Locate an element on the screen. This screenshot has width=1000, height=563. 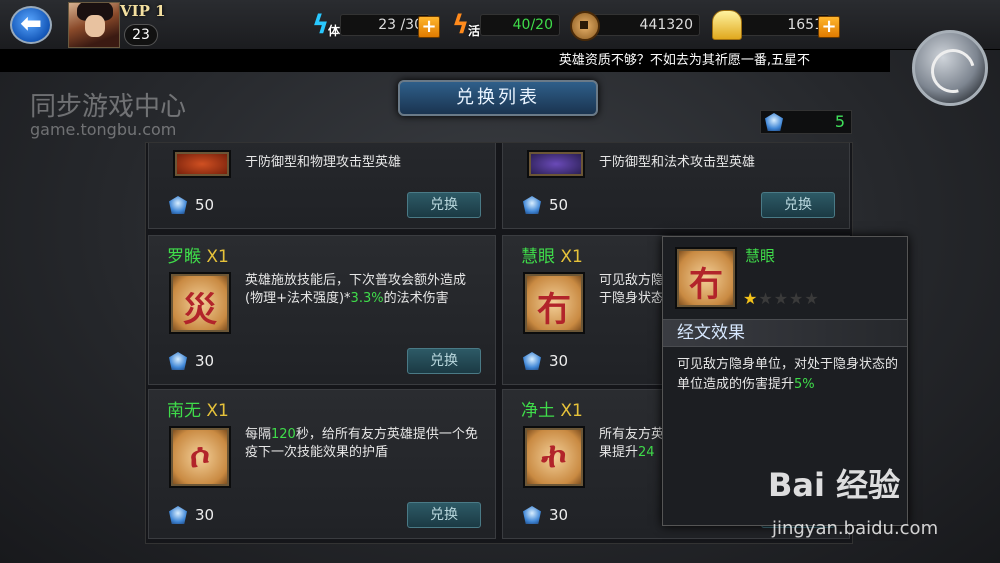
coin-value: 441320 is located at coordinates (644, 25).